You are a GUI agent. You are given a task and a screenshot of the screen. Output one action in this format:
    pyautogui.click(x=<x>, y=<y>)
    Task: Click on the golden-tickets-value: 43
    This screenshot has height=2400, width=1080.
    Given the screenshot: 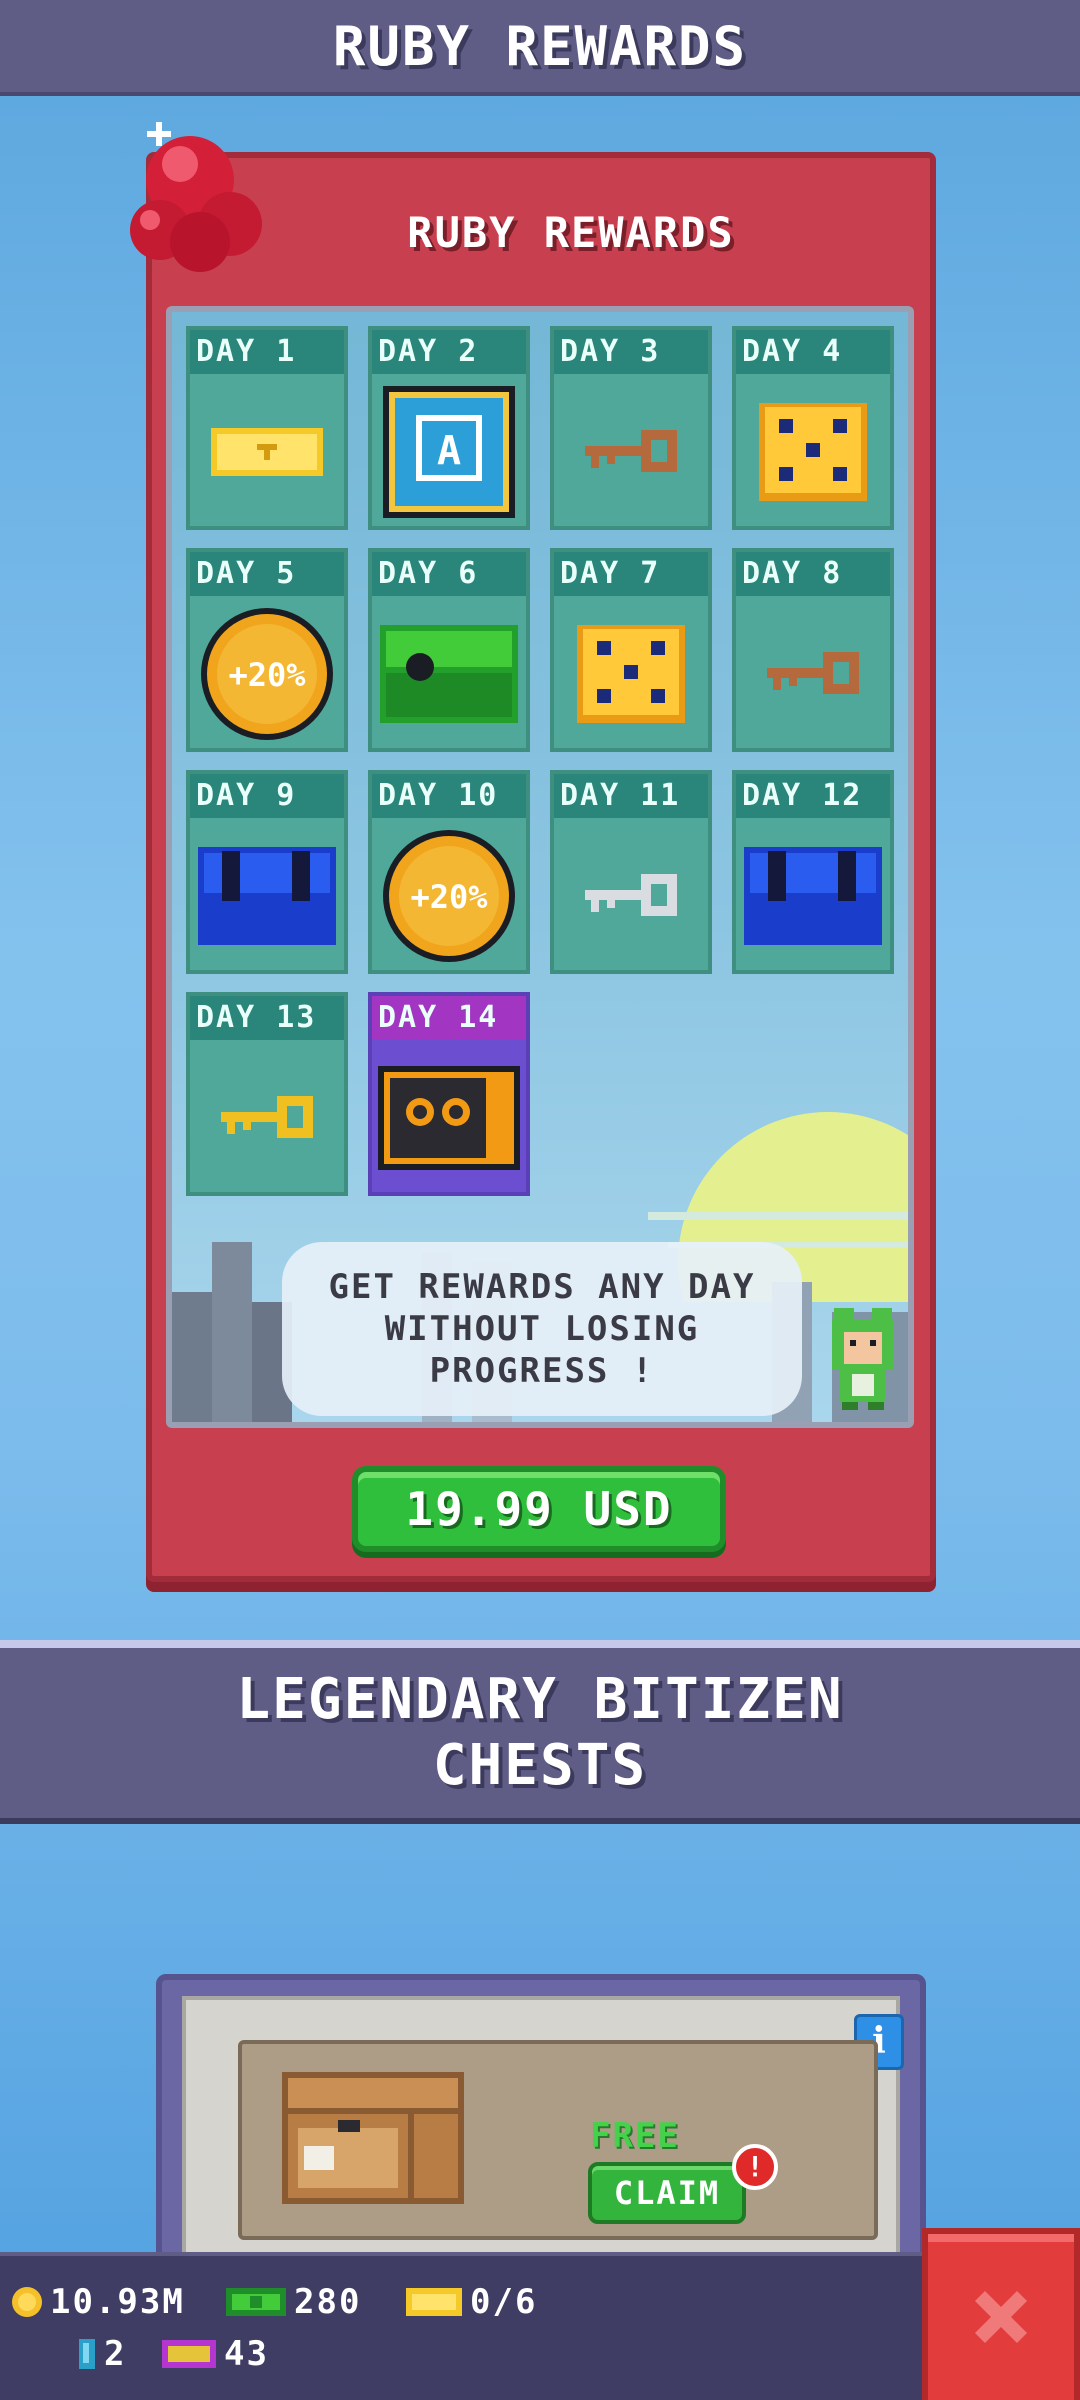 What is the action you would take?
    pyautogui.click(x=246, y=2354)
    